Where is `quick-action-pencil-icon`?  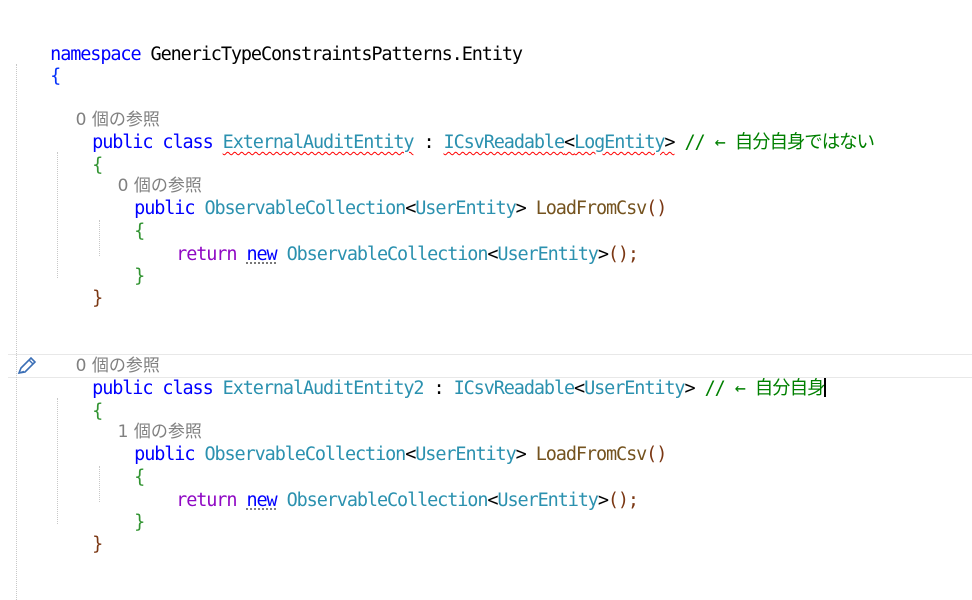 quick-action-pencil-icon is located at coordinates (27, 366).